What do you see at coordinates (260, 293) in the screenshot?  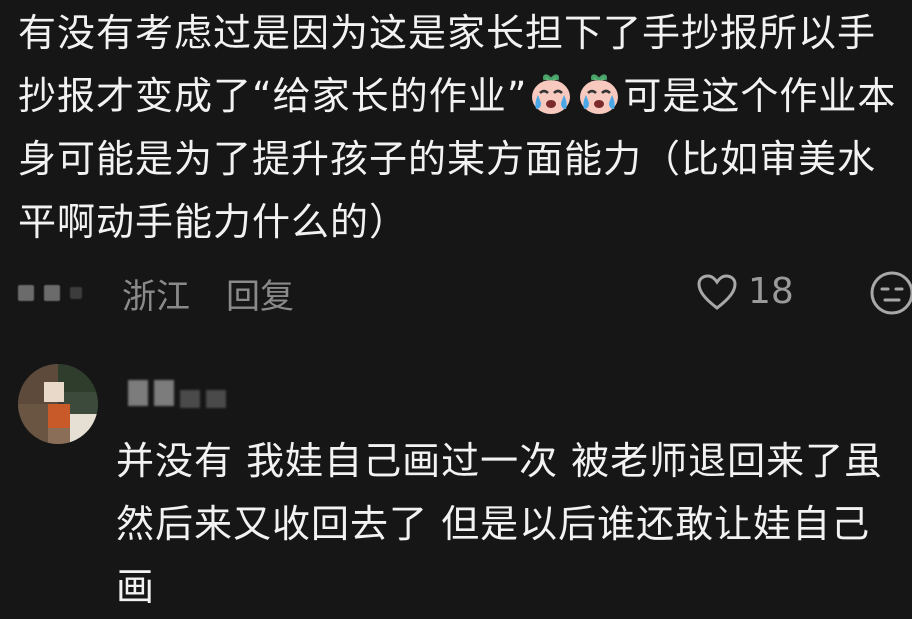 I see `reply-button: 回复` at bounding box center [260, 293].